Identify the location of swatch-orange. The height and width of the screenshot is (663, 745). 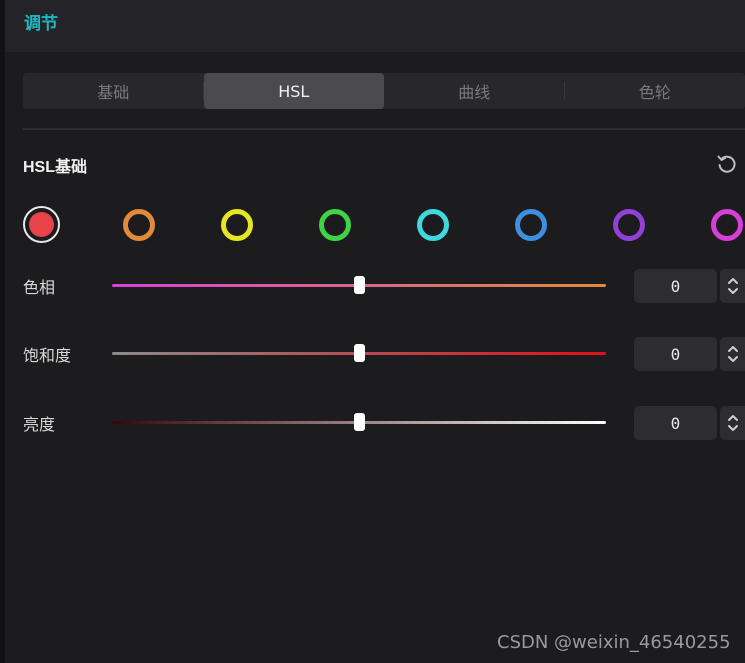
(139, 225).